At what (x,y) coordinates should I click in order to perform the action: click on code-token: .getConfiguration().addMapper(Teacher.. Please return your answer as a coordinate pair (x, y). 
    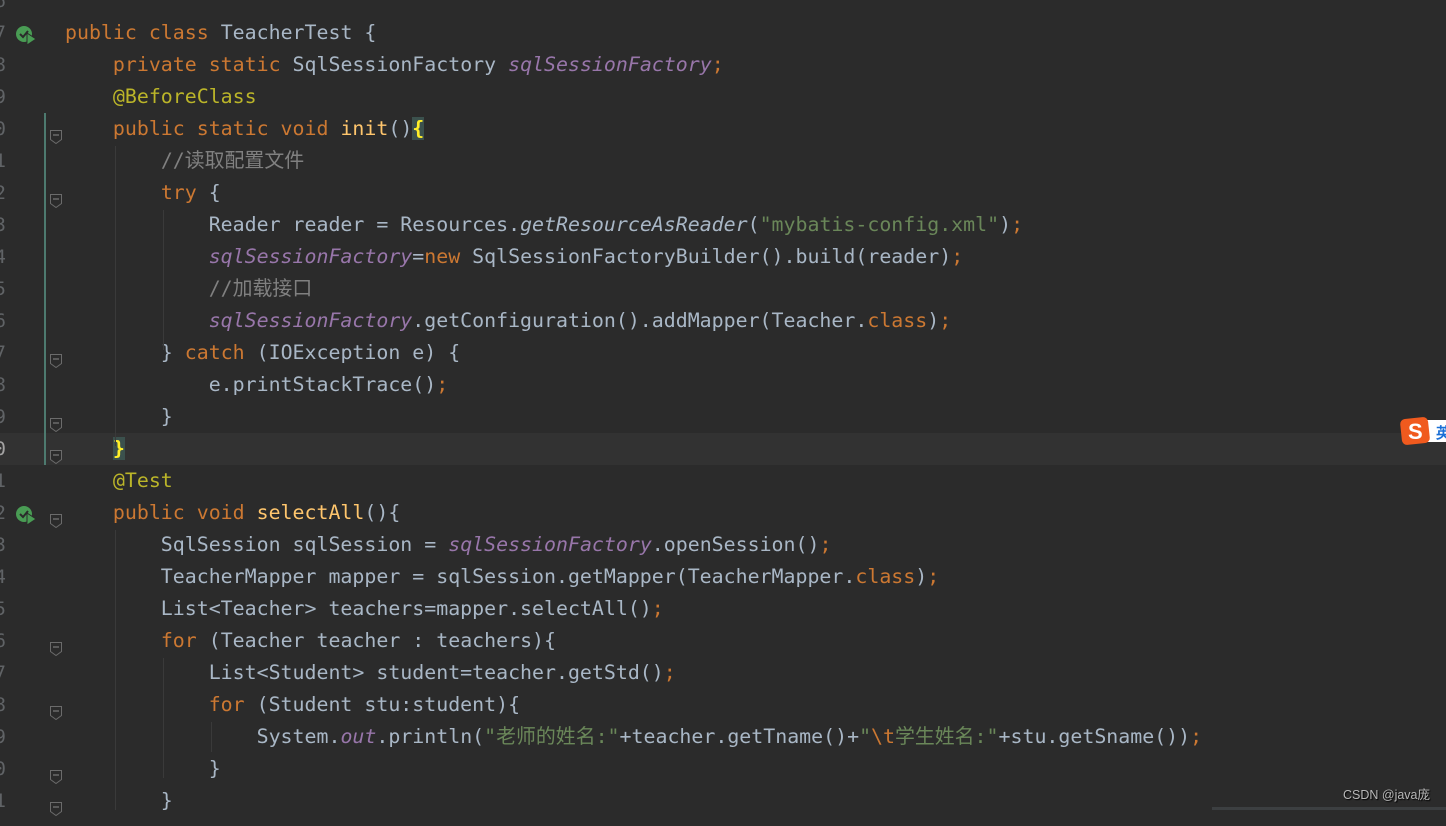
    Looking at the image, I should click on (640, 320).